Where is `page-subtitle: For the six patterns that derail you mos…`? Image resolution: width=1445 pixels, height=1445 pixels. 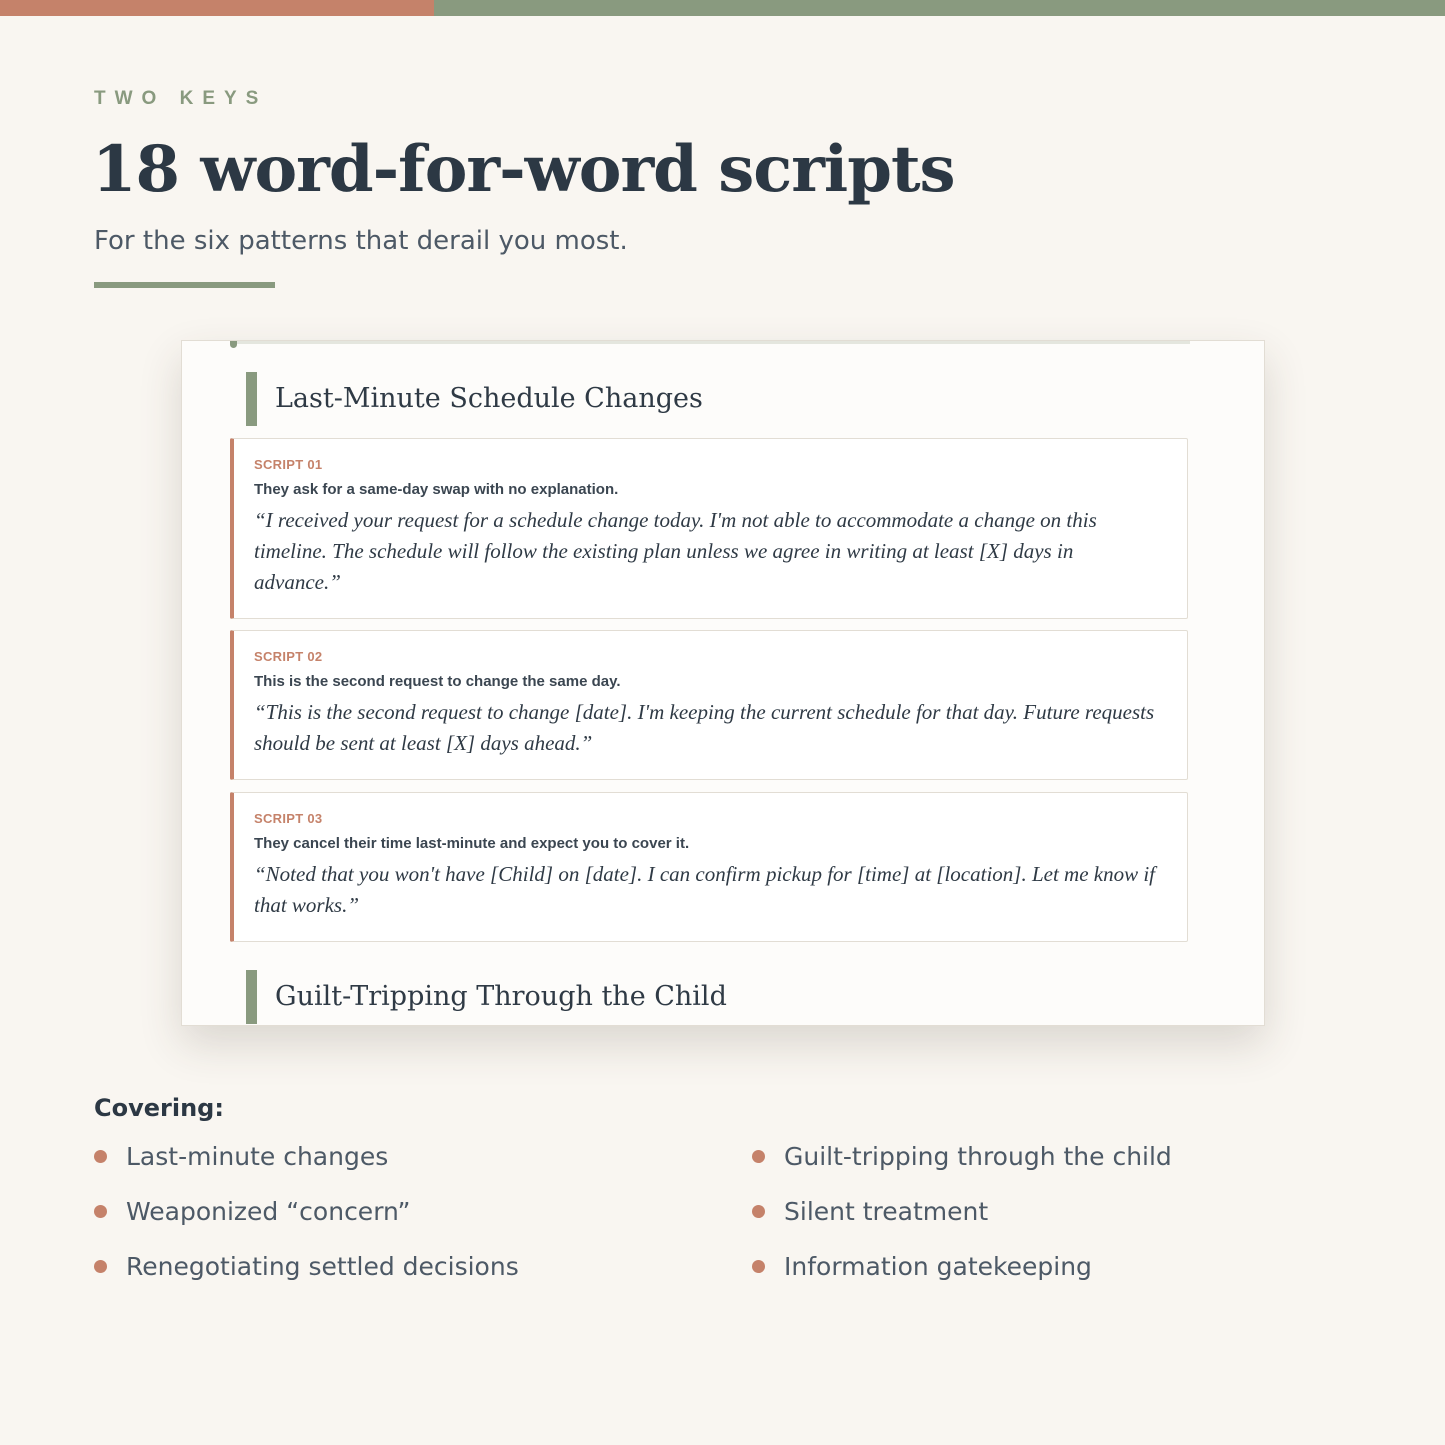 page-subtitle: For the six patterns that derail you mos… is located at coordinates (361, 241).